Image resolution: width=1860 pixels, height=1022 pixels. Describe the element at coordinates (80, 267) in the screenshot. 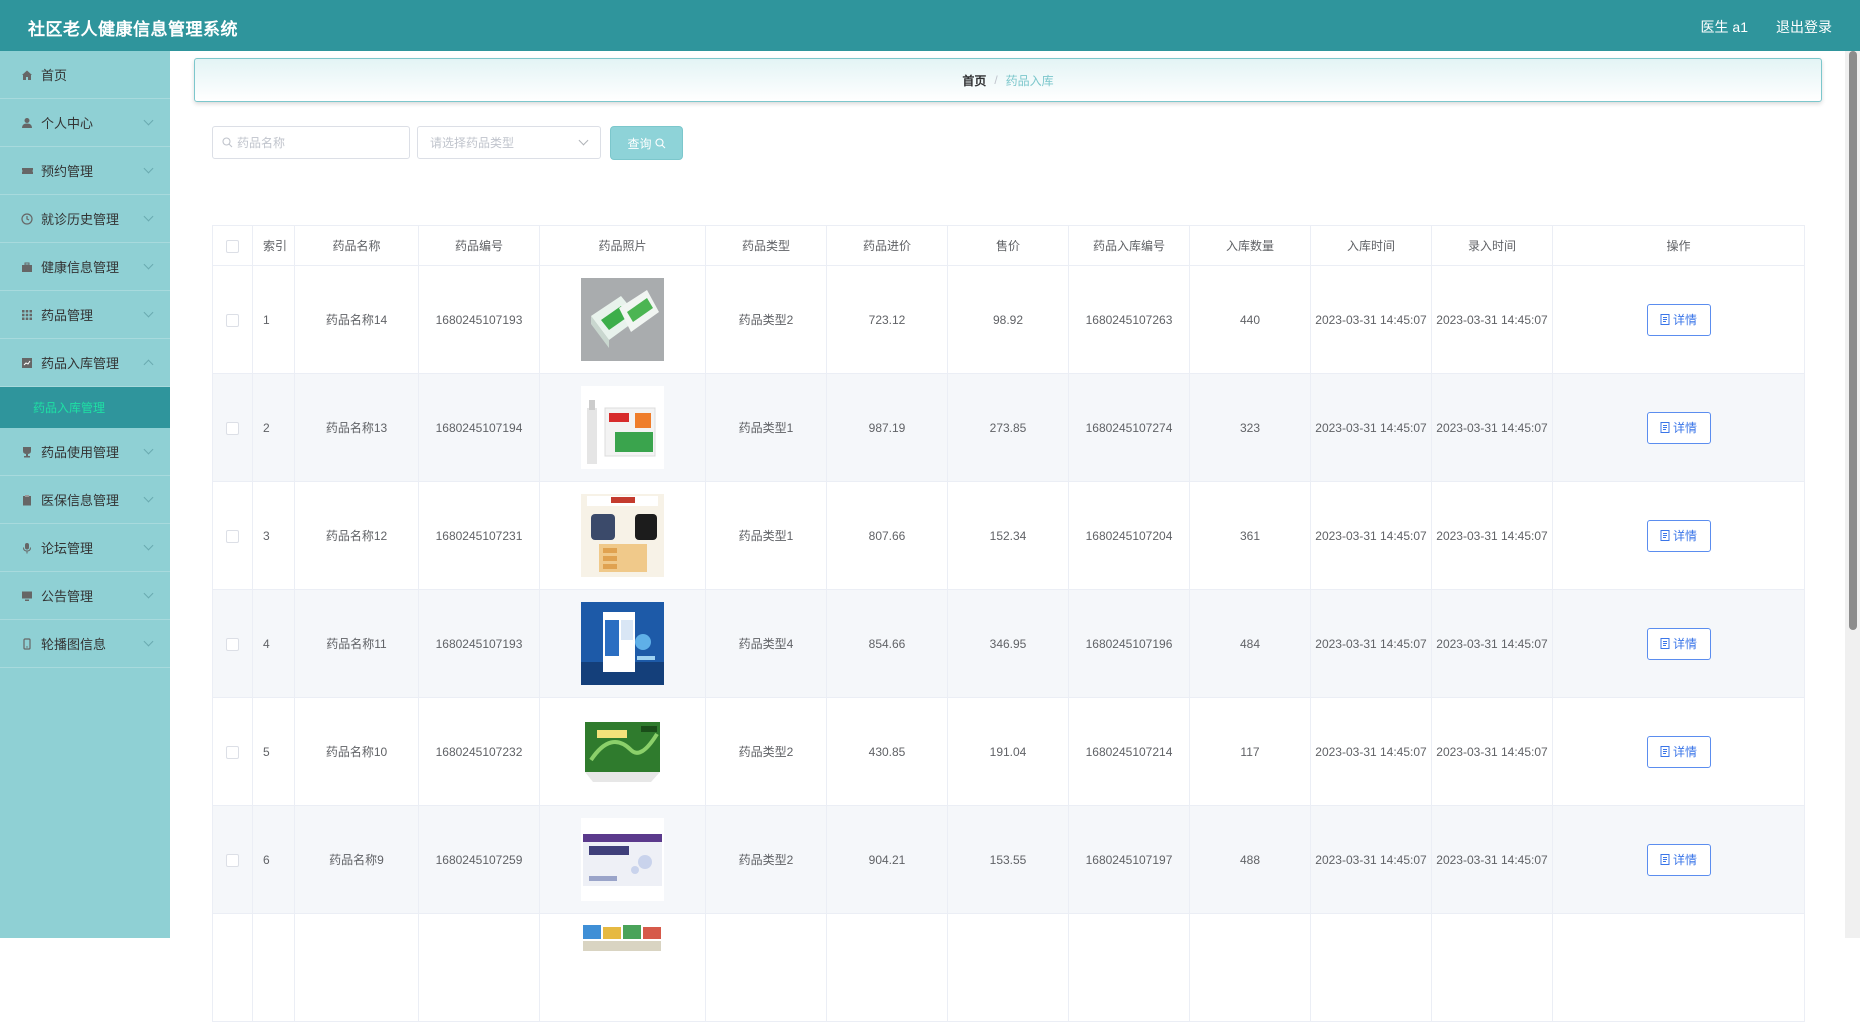

I see `sidebar-item-label: 健康信息管理` at that location.